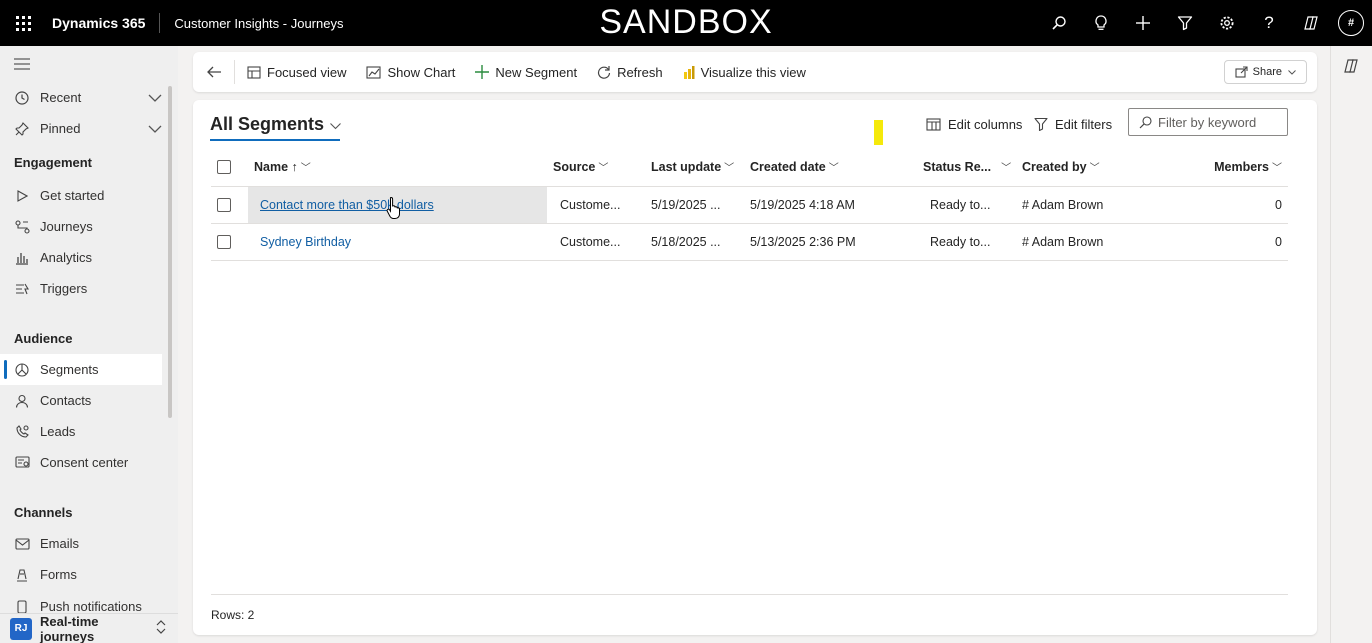 This screenshot has width=1372, height=643. What do you see at coordinates (1073, 124) in the screenshot?
I see `edit-filters-button: Edit filters` at bounding box center [1073, 124].